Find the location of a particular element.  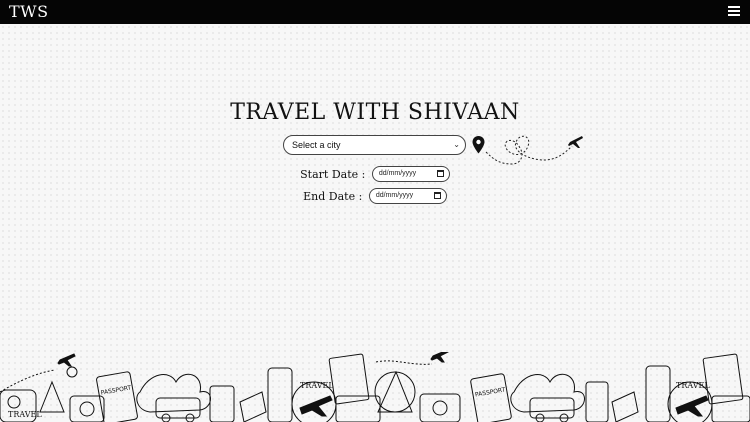

flower-icon is located at coordinates (173, 393).